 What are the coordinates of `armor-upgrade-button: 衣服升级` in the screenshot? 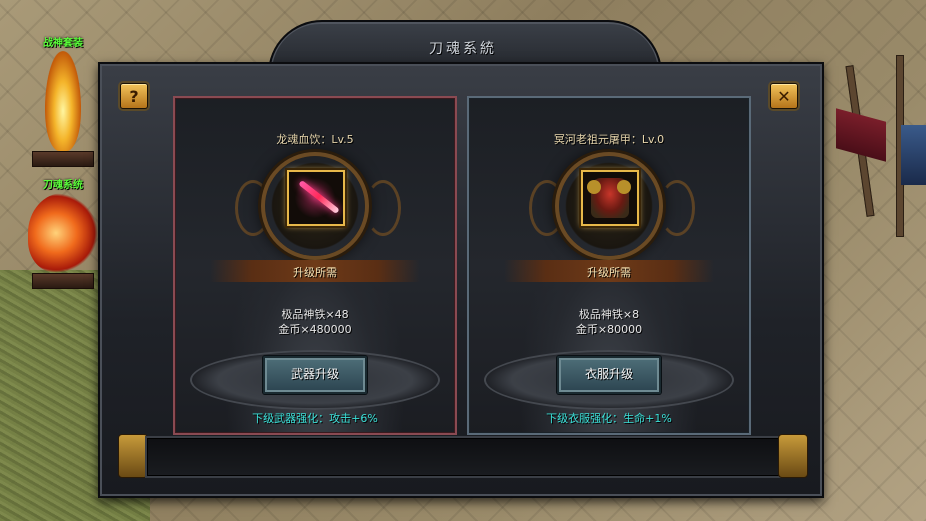 It's located at (609, 375).